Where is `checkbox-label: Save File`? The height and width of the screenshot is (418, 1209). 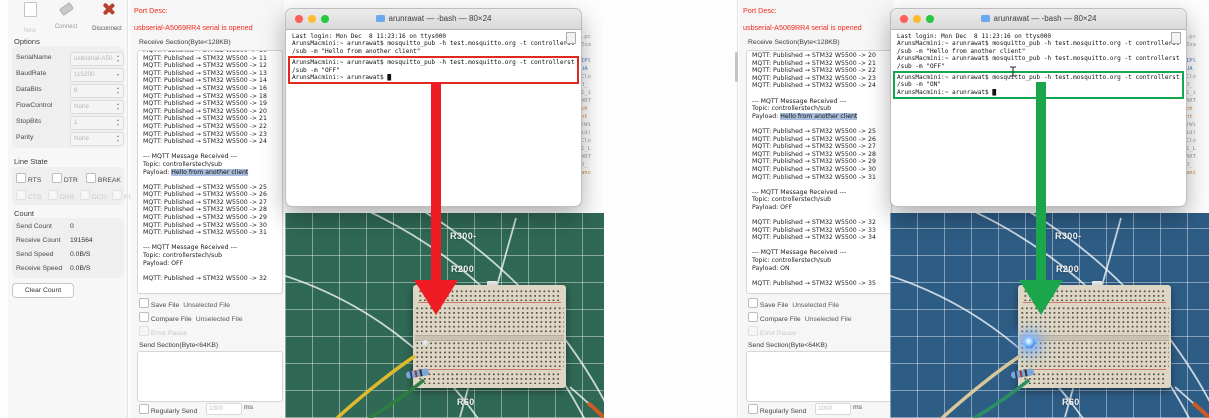 checkbox-label: Save File is located at coordinates (165, 305).